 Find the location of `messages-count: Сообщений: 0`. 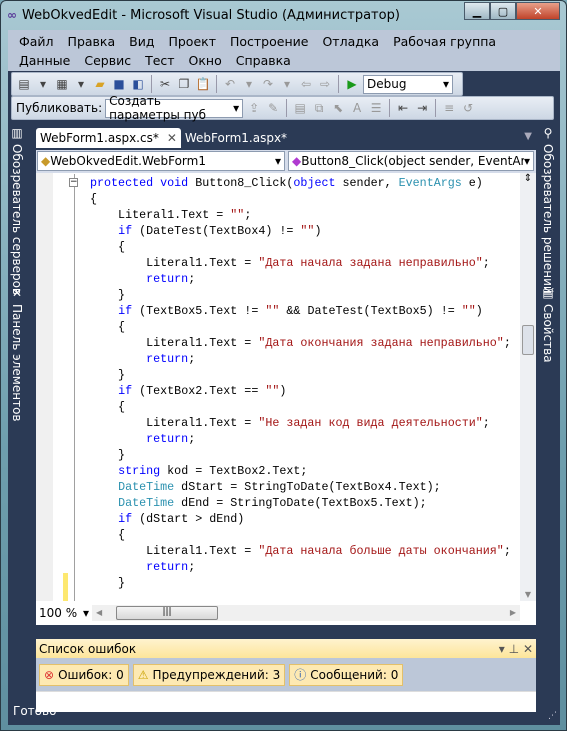

messages-count: Сообщений: 0 is located at coordinates (354, 674).